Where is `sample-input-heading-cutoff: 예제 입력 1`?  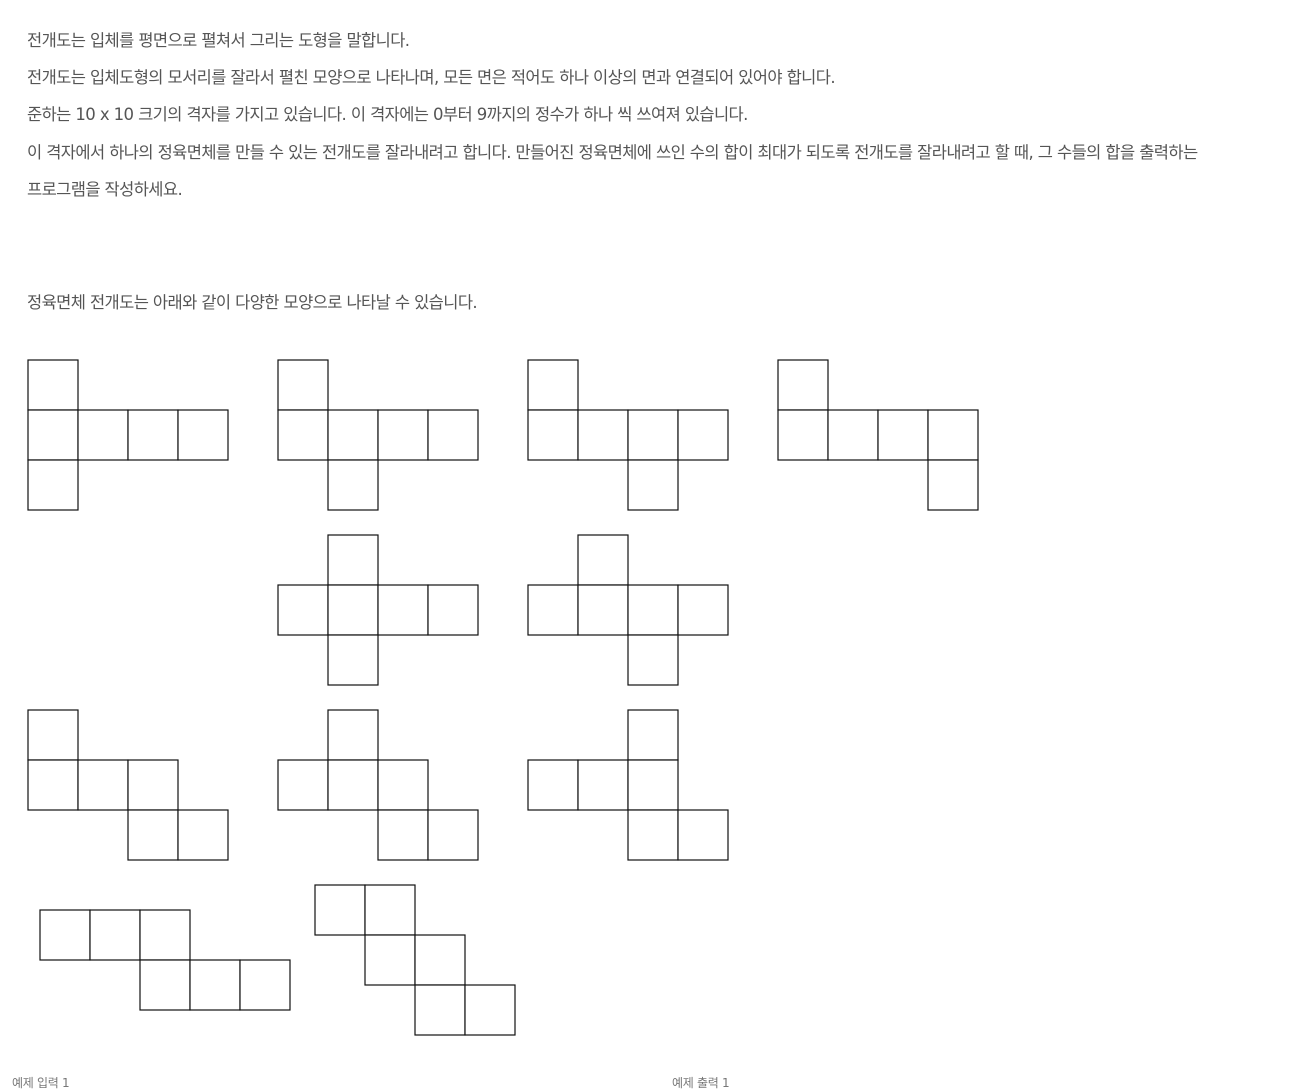
sample-input-heading-cutoff: 예제 입력 1 is located at coordinates (41, 1083).